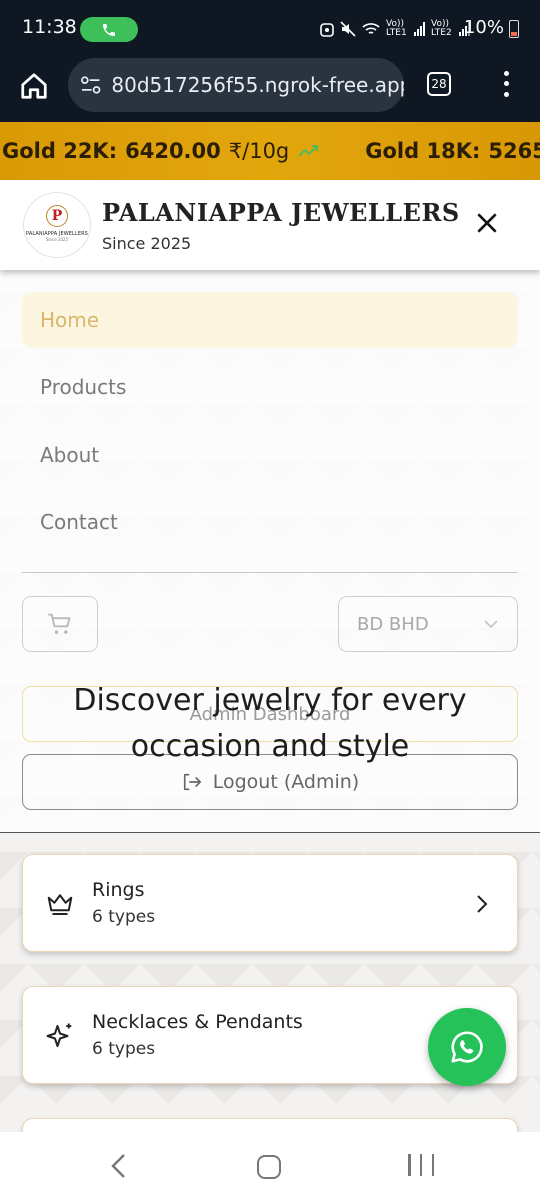 This screenshot has width=540, height=1200. Describe the element at coordinates (270, 387) in the screenshot. I see `nav-item-products: Products` at that location.